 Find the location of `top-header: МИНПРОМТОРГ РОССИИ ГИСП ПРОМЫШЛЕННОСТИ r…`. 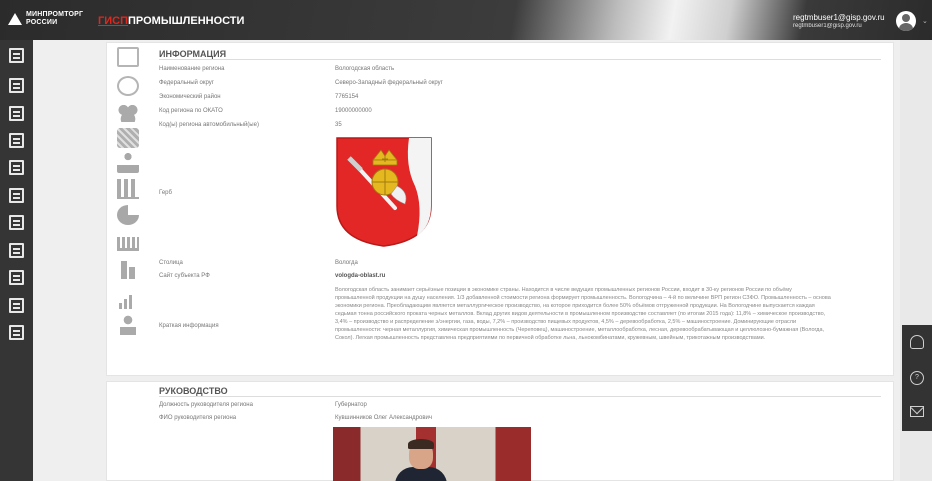

top-header: МИНПРОМТОРГ РОССИИ ГИСП ПРОМЫШЛЕННОСТИ r… is located at coordinates (466, 20).